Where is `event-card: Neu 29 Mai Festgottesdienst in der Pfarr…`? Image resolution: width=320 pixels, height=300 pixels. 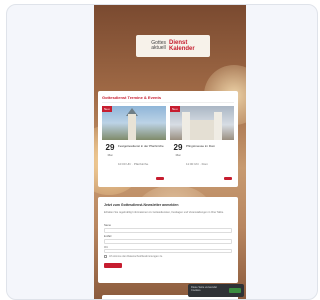
event-card: Neu 29 Mai Festgottesdienst in der Pfarr… is located at coordinates (134, 145).